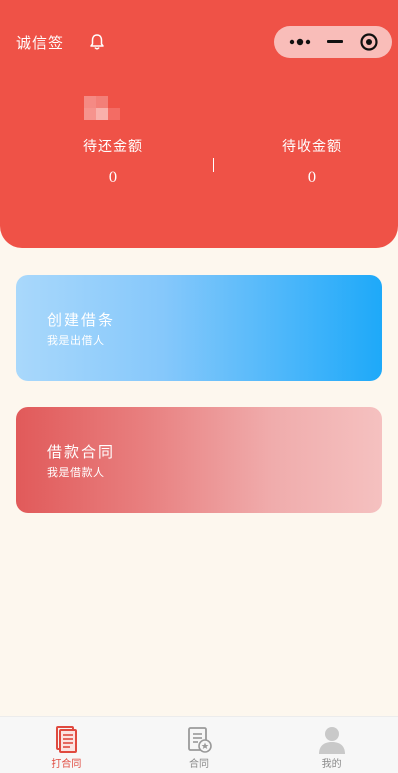 This screenshot has height=773, width=398. What do you see at coordinates (66, 740) in the screenshot?
I see `document-icon` at bounding box center [66, 740].